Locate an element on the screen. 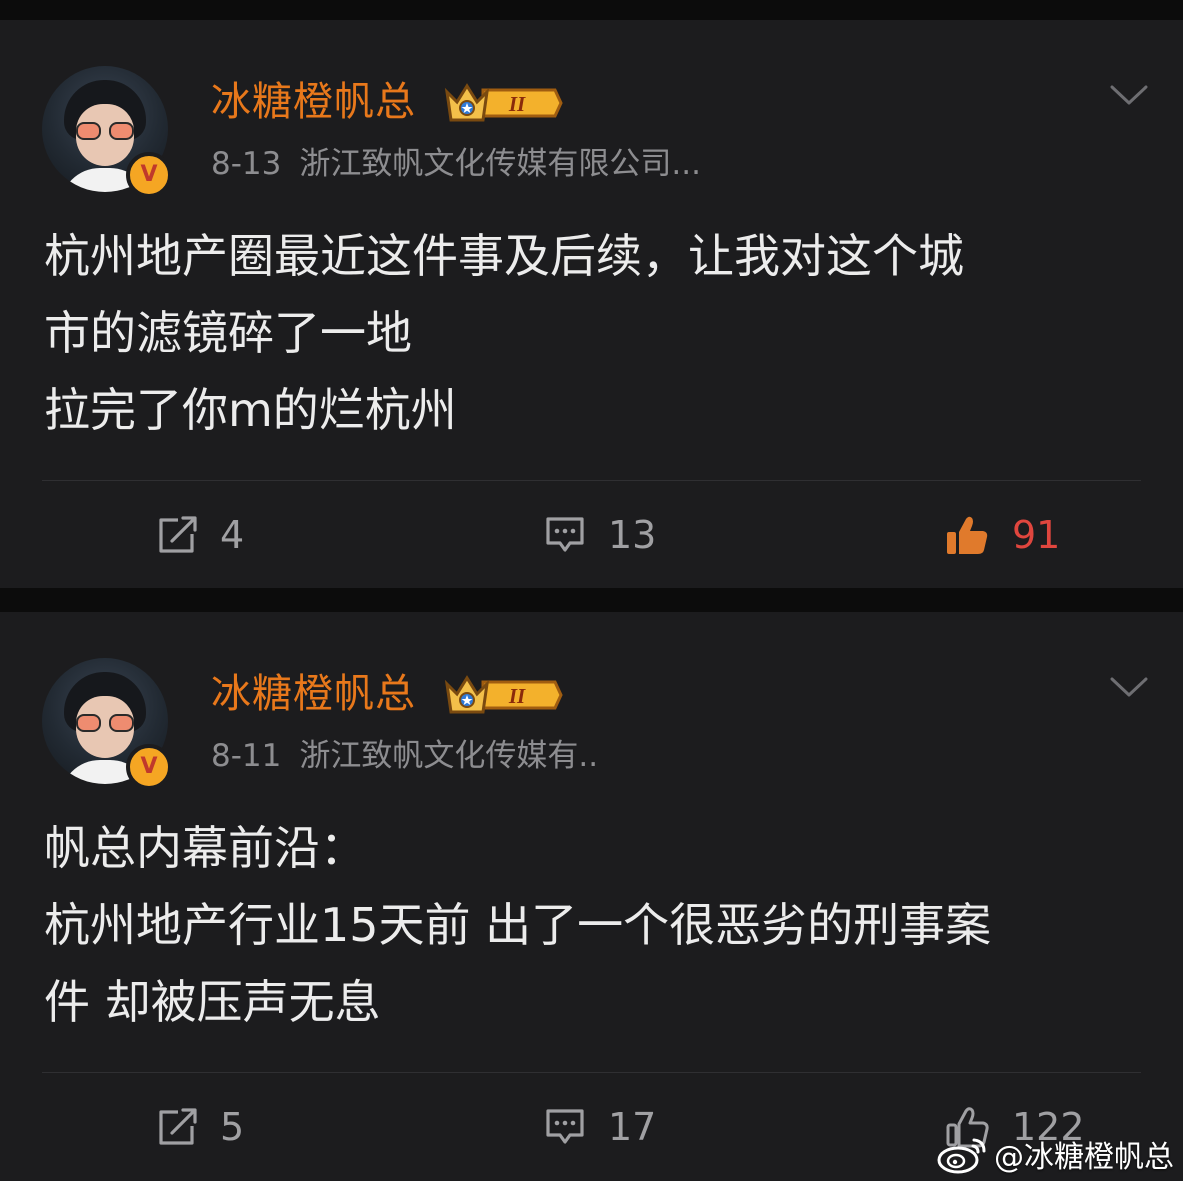 This screenshot has height=1181, width=1183. content-line: 杭州地产行业15天前 出了一个很恶劣的刑事案 is located at coordinates (518, 925).